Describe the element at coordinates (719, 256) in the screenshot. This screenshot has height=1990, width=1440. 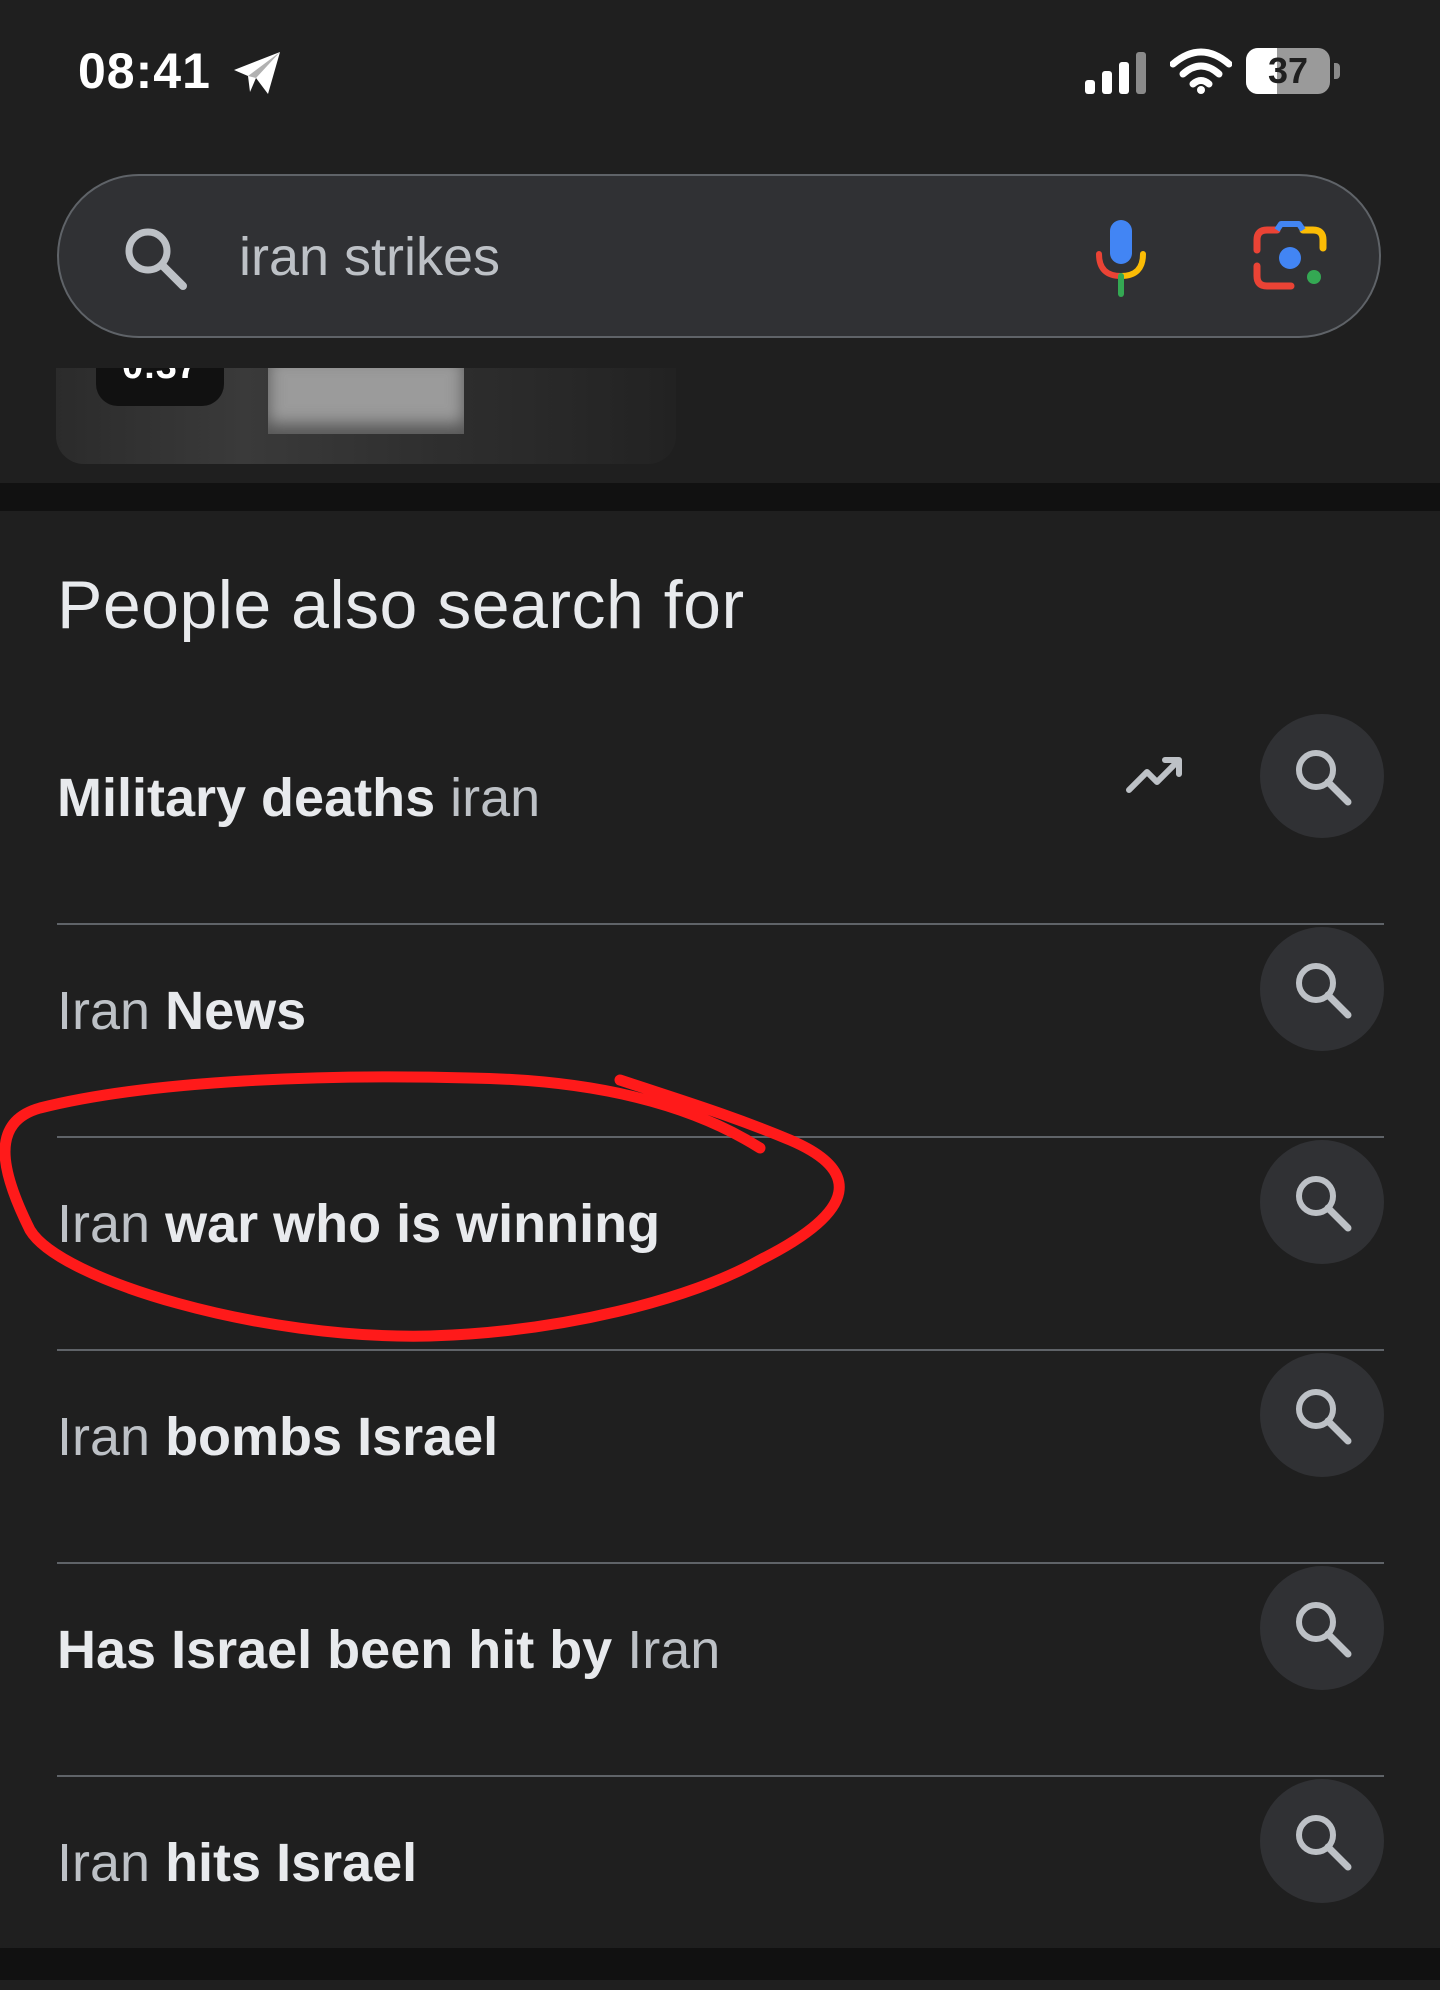
I see `search-bar: iran strikes` at that location.